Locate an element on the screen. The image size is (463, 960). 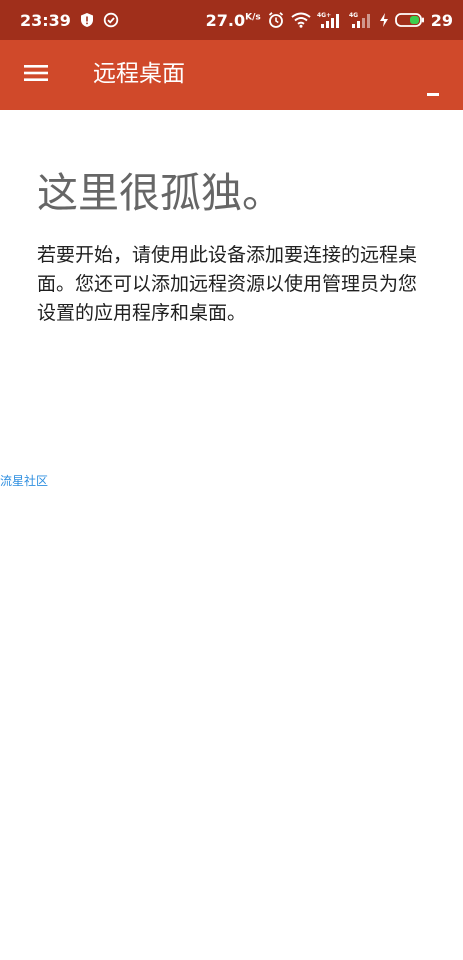
battery-icon is located at coordinates (409, 20).